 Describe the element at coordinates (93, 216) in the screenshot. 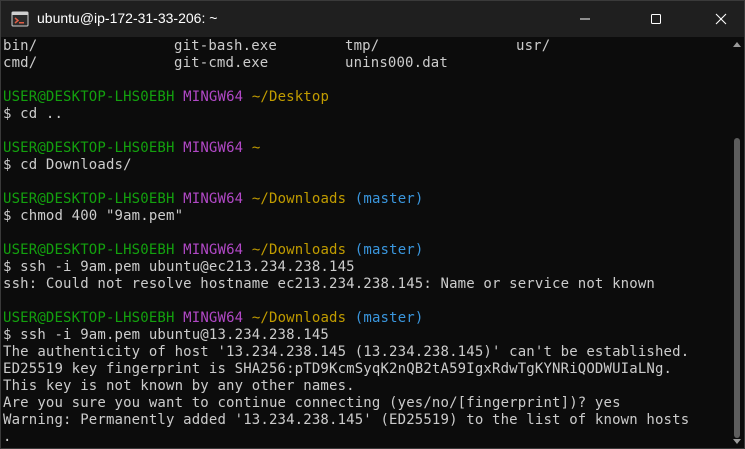

I see `command-line: $ chmod 400 "9am.pem"` at that location.